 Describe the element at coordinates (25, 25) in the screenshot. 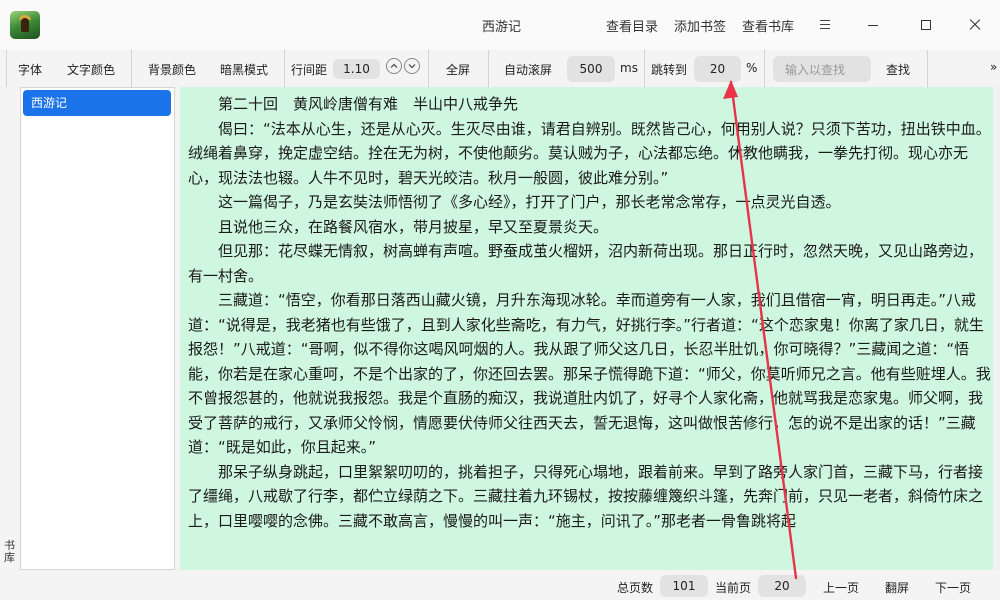

I see `app-icon` at that location.